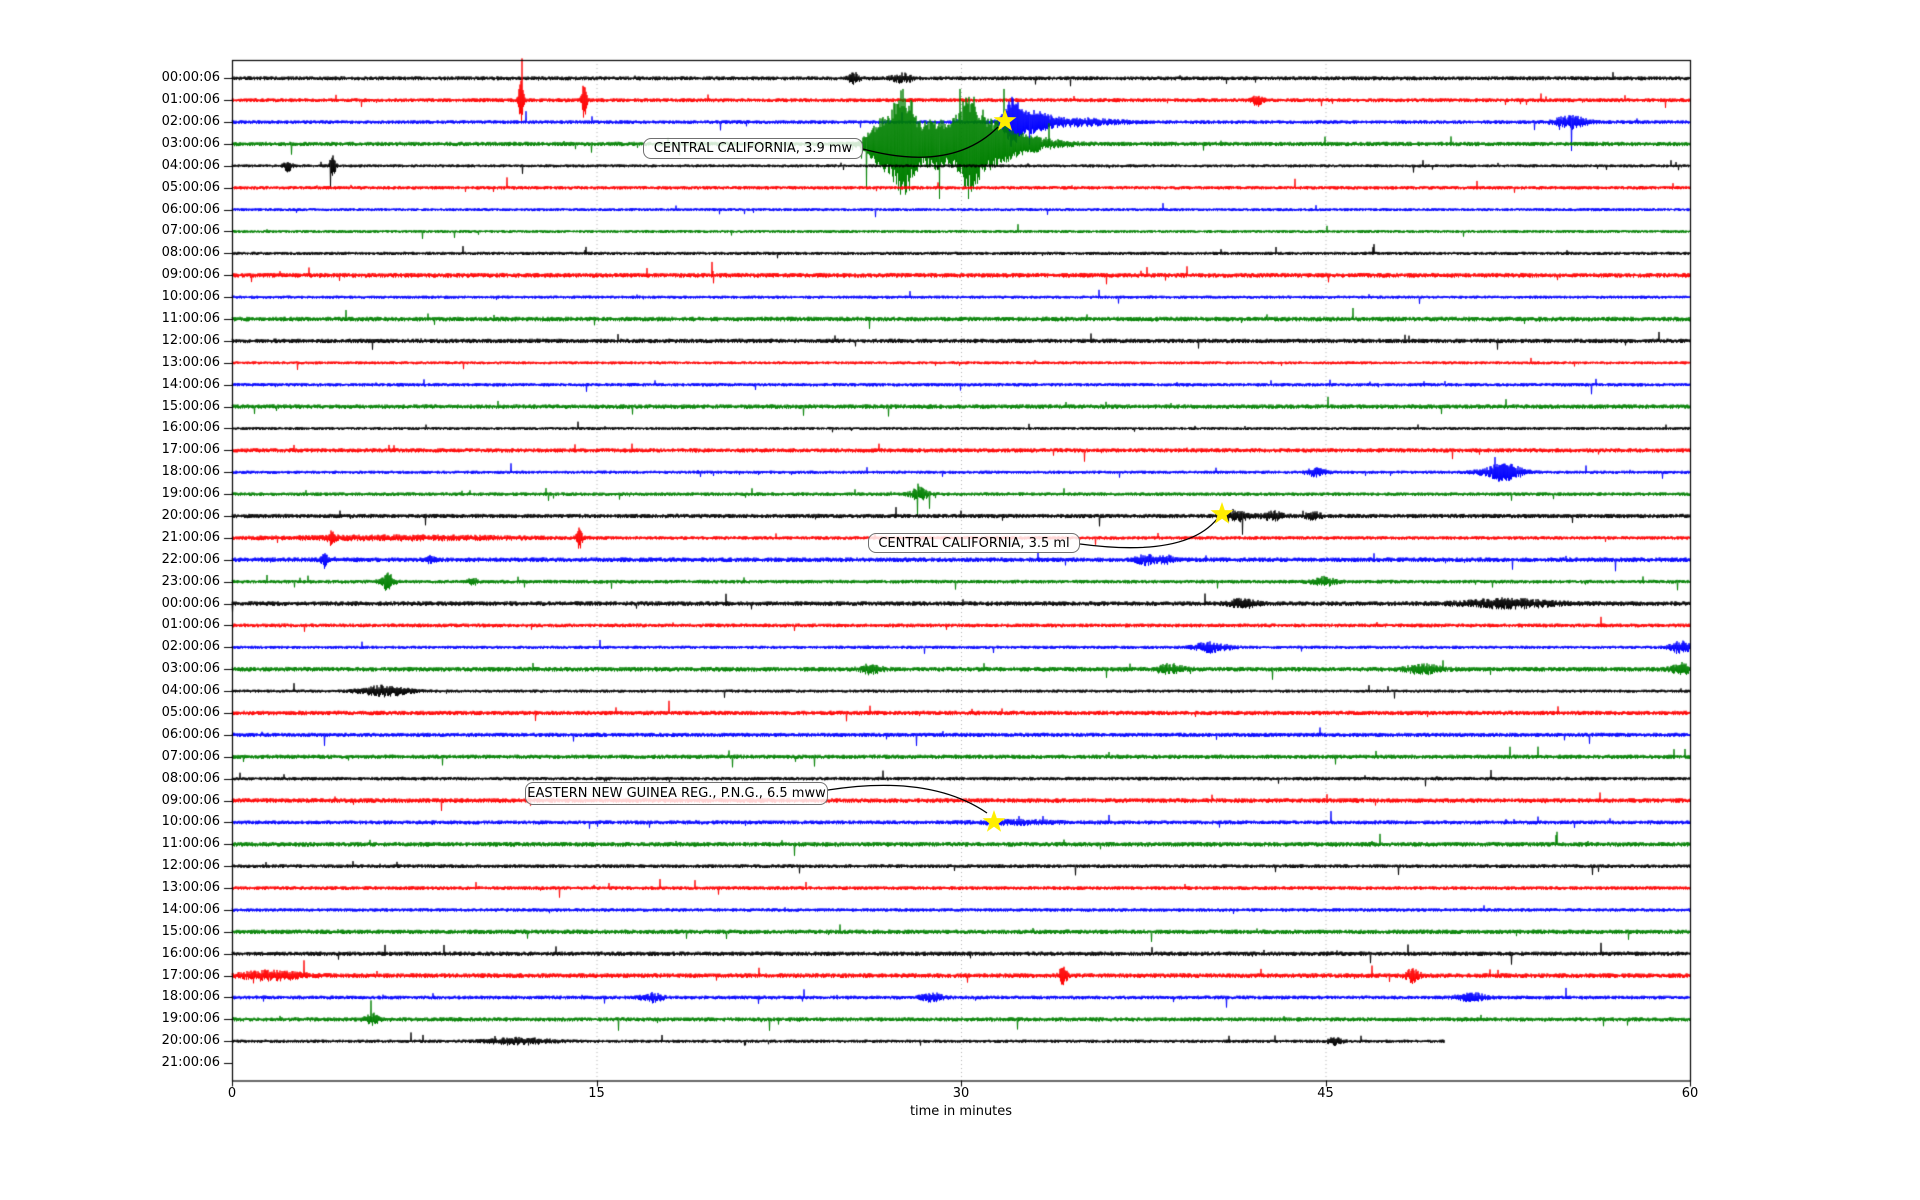 This screenshot has width=1920, height=1200. What do you see at coordinates (1325, 1093) in the screenshot?
I see `x-tick-label: 45` at bounding box center [1325, 1093].